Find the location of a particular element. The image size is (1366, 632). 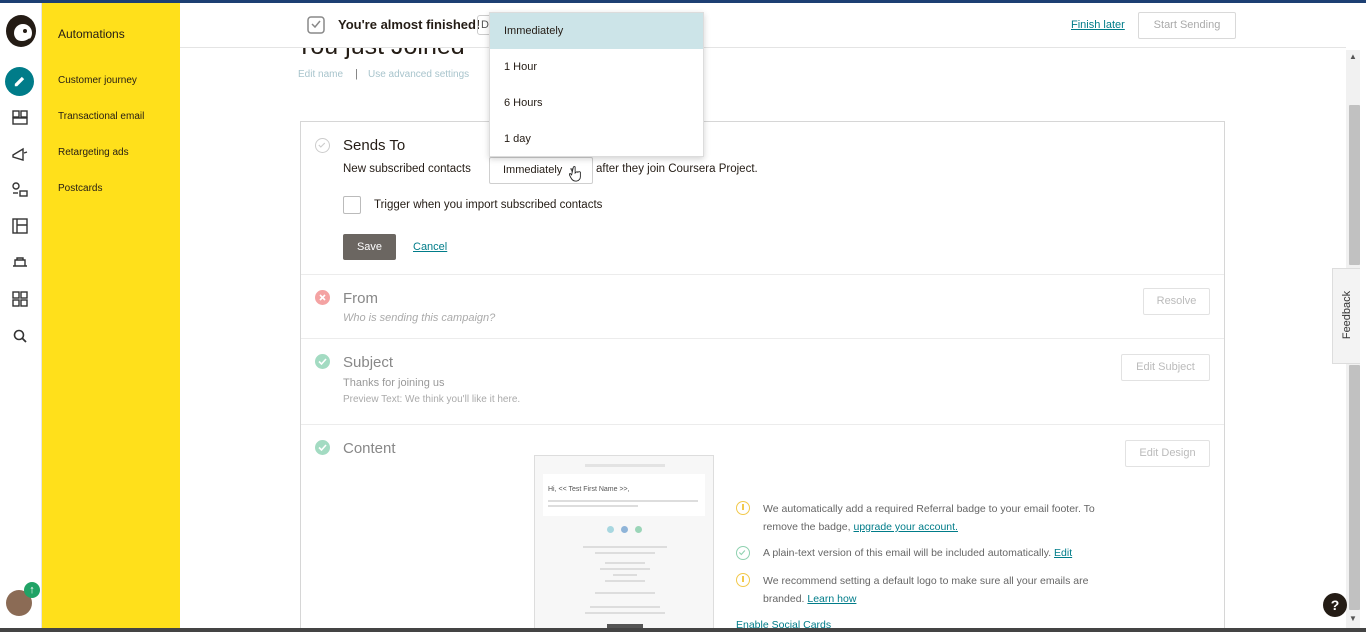

sends-to-title: Sends To is located at coordinates (374, 145).